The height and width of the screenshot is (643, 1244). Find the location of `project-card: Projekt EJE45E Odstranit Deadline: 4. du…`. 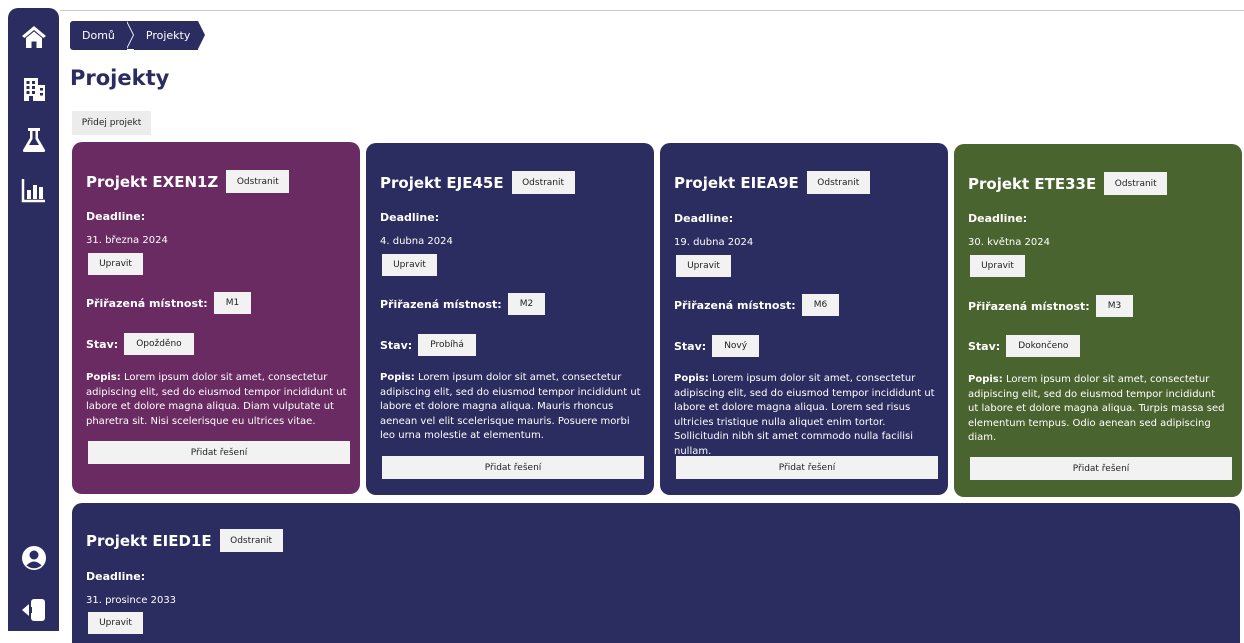

project-card: Projekt EJE45E Odstranit Deadline: 4. du… is located at coordinates (510, 319).